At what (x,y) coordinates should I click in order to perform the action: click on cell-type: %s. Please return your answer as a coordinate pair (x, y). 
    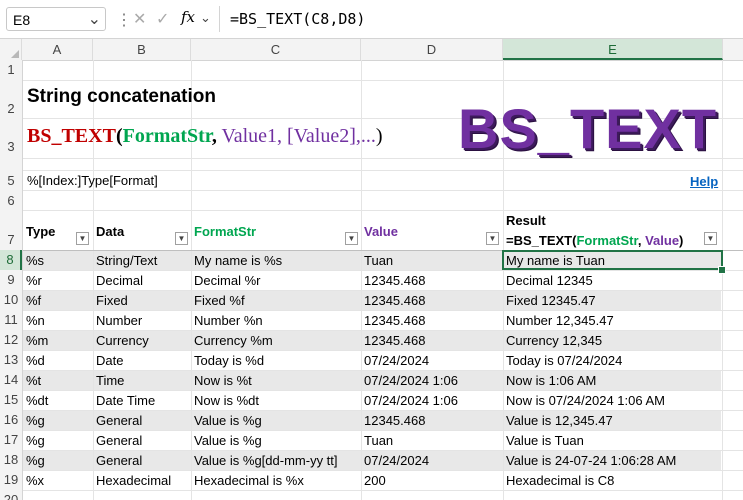
    Looking at the image, I should click on (35, 260).